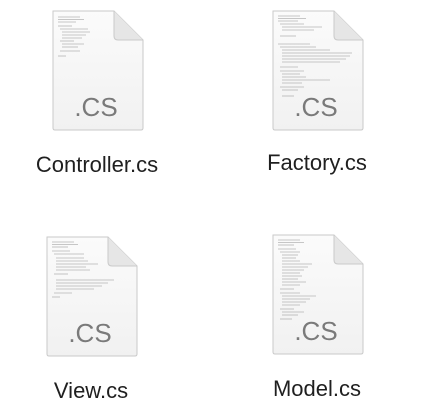  I want to click on file-name-label: Controller.cs, so click(97, 165).